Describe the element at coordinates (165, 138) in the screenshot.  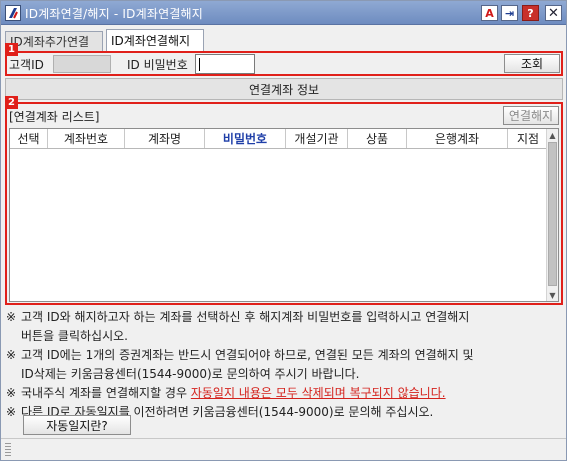
I see `col-account-name: 계좌명` at that location.